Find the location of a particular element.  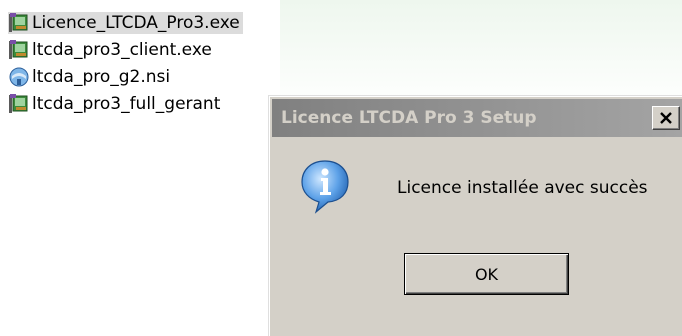

file-item-nsi: ltcda_pro_g2.nsi is located at coordinates (90, 77).